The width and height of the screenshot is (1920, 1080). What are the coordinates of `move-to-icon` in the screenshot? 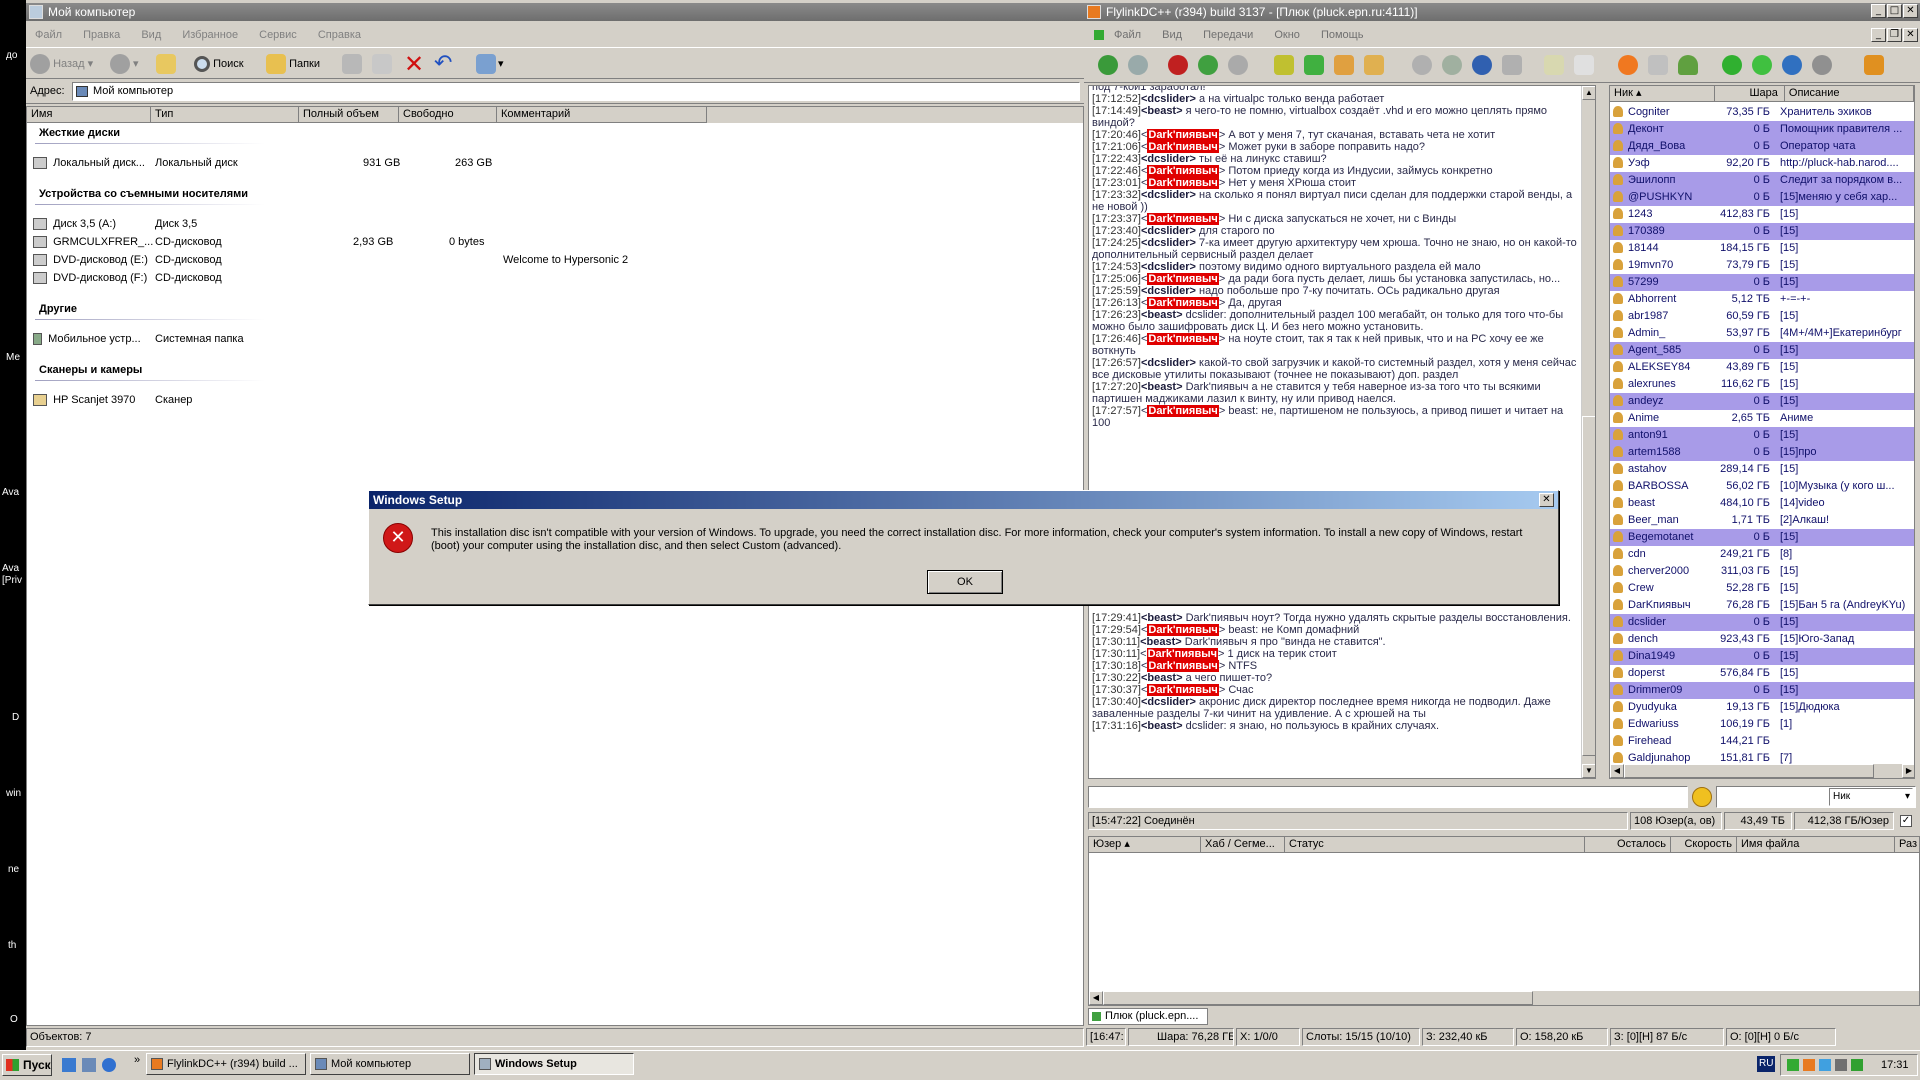 It's located at (352, 64).